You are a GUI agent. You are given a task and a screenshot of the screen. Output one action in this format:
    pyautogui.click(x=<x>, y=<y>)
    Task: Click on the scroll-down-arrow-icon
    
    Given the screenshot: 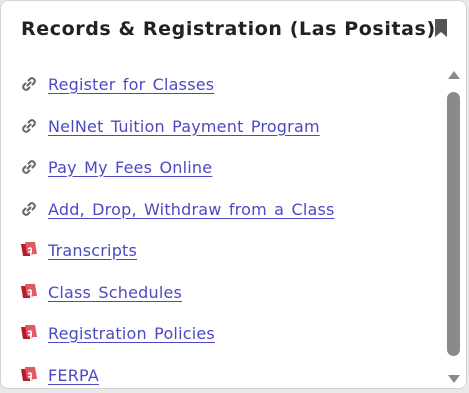 What is the action you would take?
    pyautogui.click(x=454, y=378)
    